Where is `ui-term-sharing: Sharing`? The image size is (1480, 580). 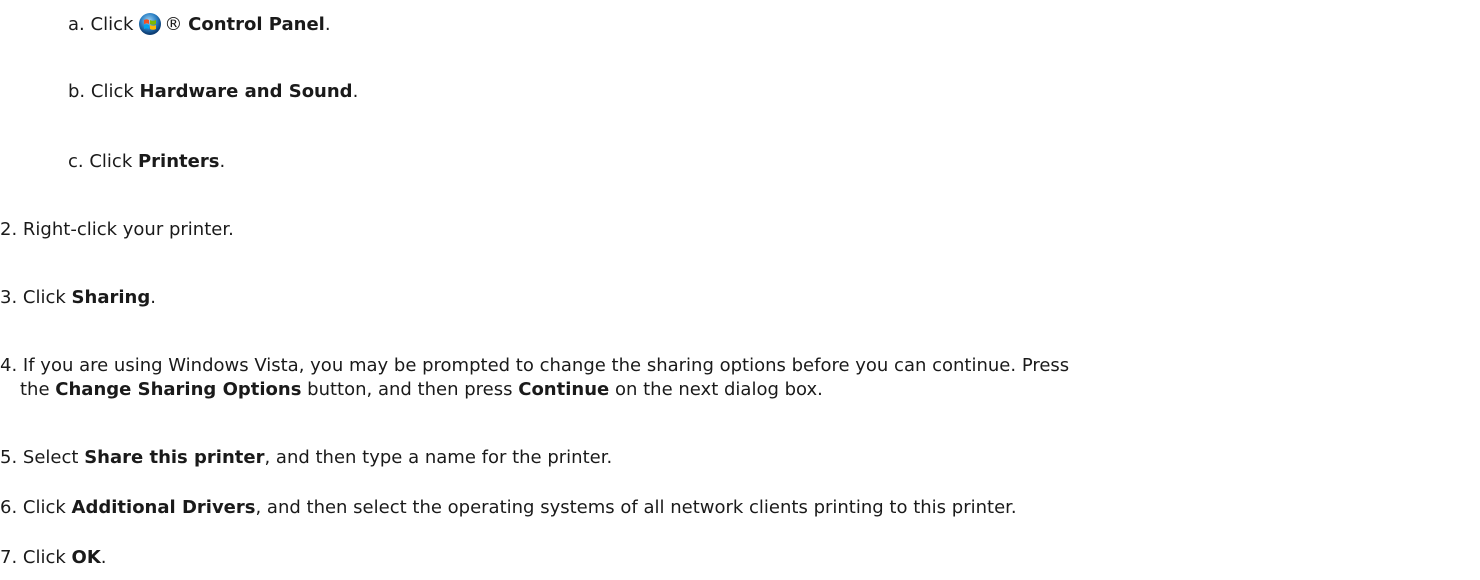
ui-term-sharing: Sharing is located at coordinates (111, 297).